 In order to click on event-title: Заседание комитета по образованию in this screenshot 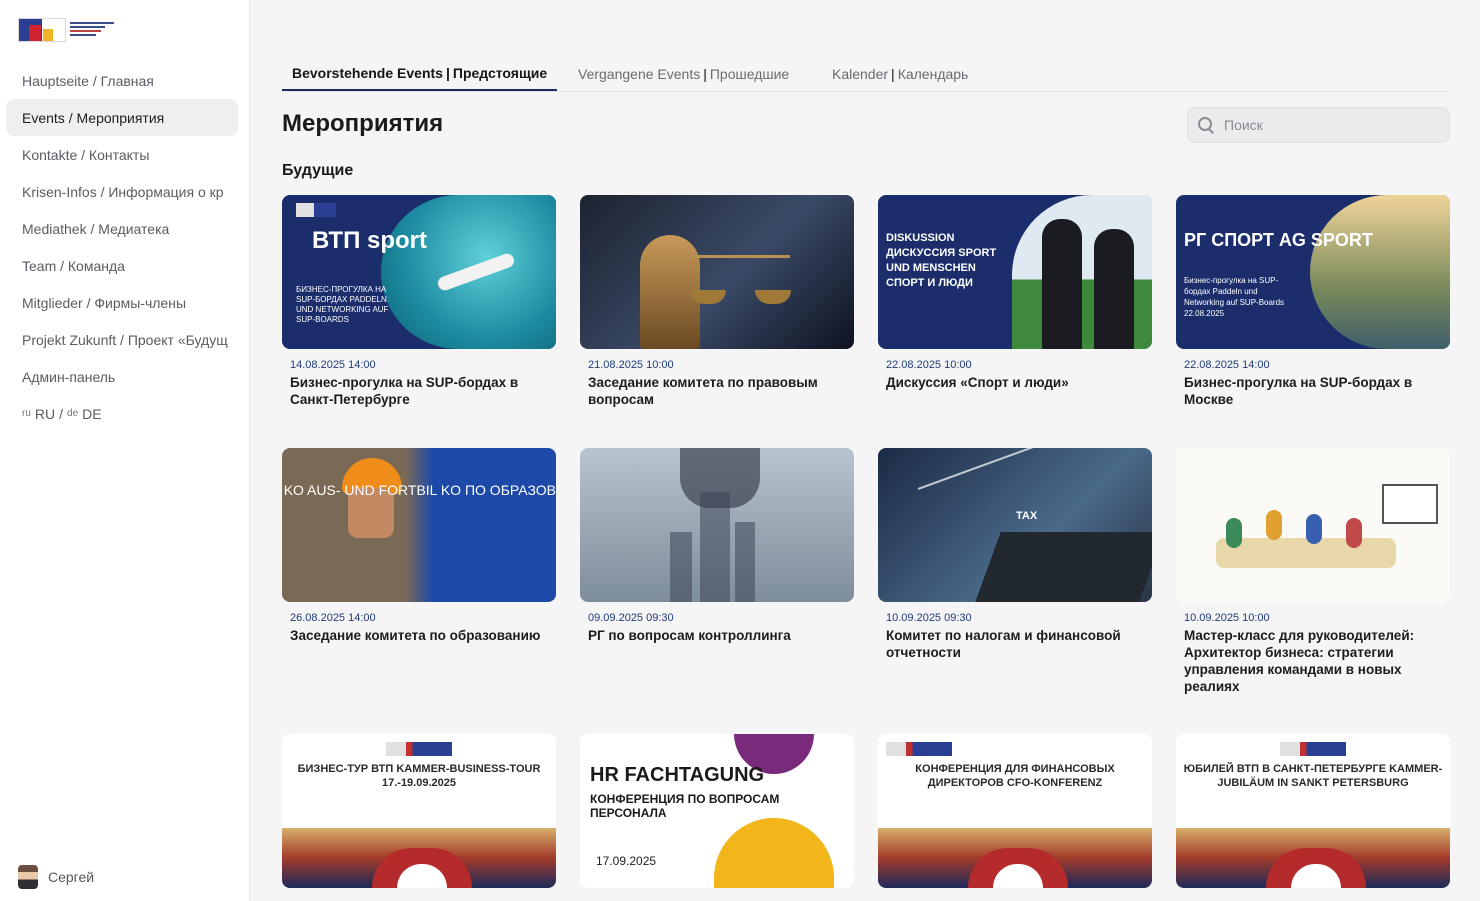, I will do `click(415, 635)`.